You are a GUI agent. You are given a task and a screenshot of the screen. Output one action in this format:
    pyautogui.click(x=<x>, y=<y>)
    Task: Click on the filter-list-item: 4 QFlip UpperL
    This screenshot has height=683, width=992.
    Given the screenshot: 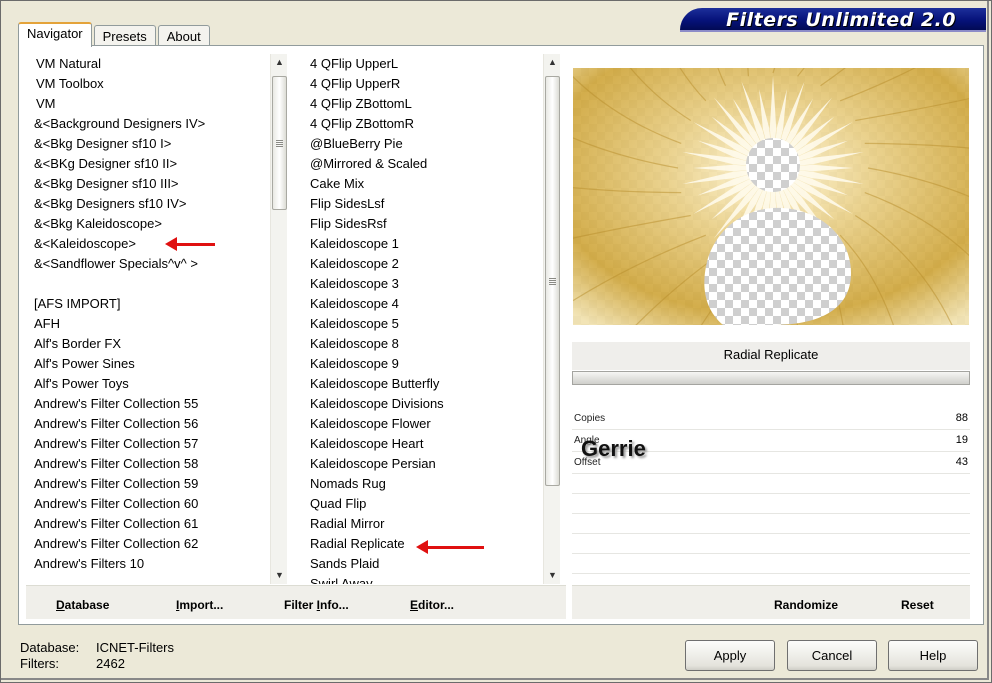 What is the action you would take?
    pyautogui.click(x=423, y=64)
    